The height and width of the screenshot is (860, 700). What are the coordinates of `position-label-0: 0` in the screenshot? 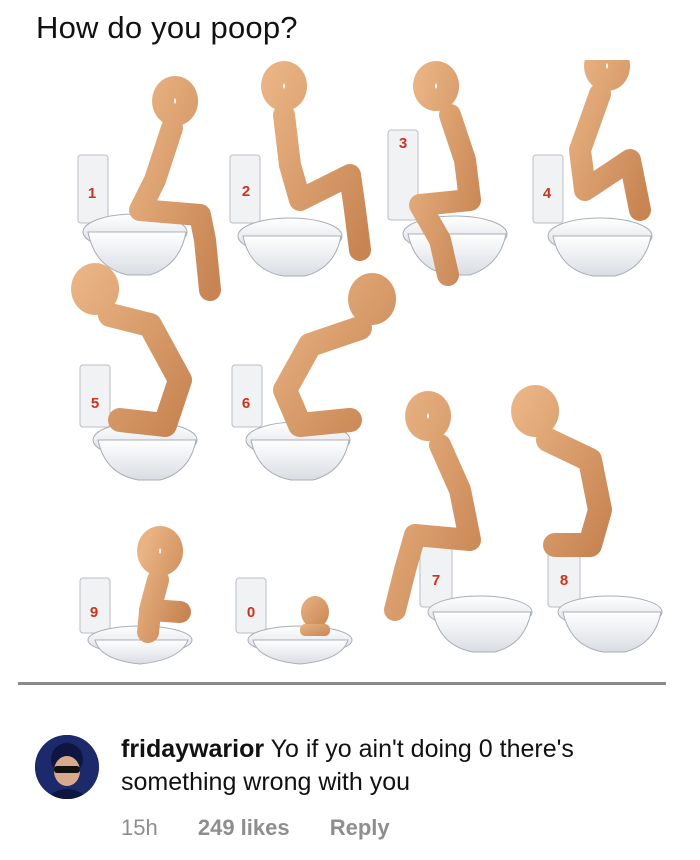 It's located at (251, 612).